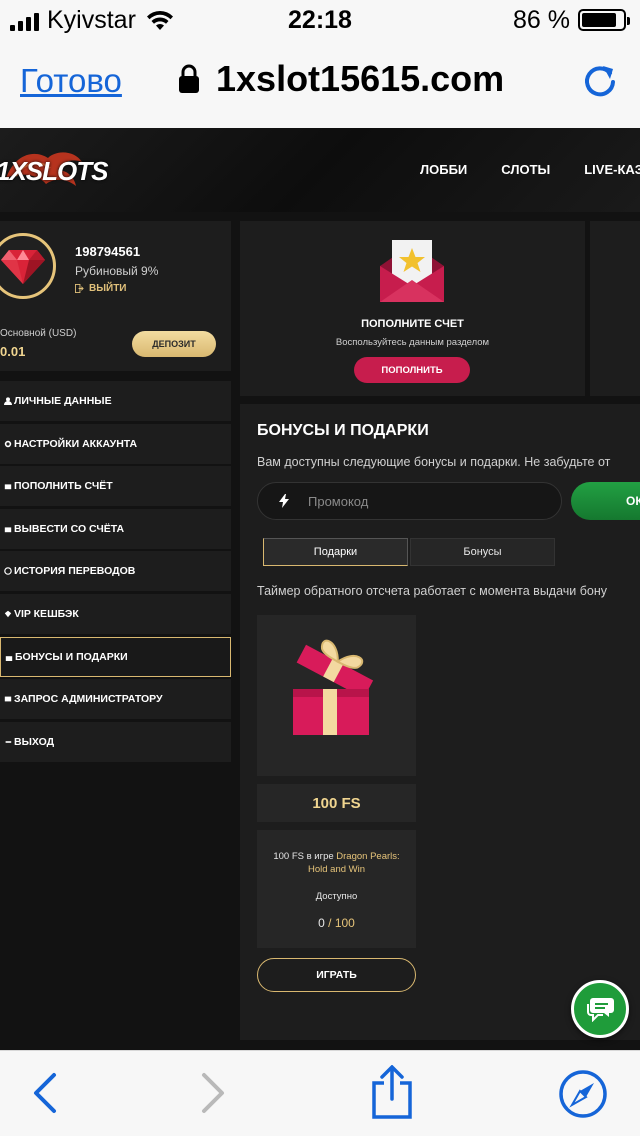  I want to click on deposit-button: ДЕПОЗИТ, so click(174, 344).